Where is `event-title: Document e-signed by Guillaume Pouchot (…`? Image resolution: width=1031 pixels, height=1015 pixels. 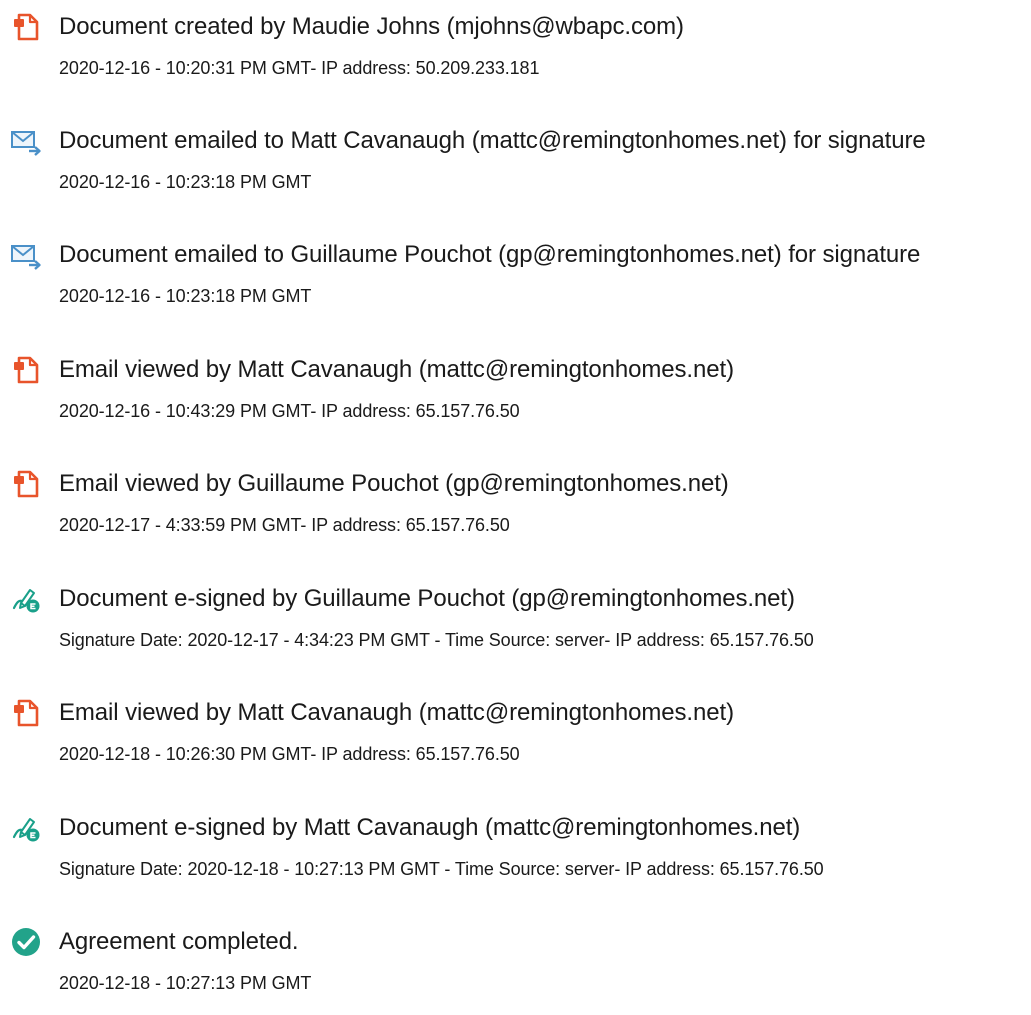
event-title: Document e-signed by Guillaume Pouchot (… is located at coordinates (427, 598).